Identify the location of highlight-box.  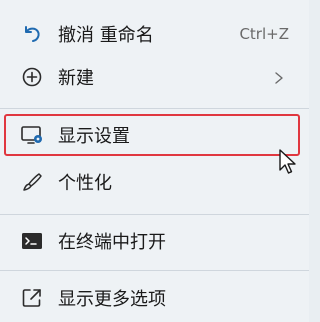
(152, 135).